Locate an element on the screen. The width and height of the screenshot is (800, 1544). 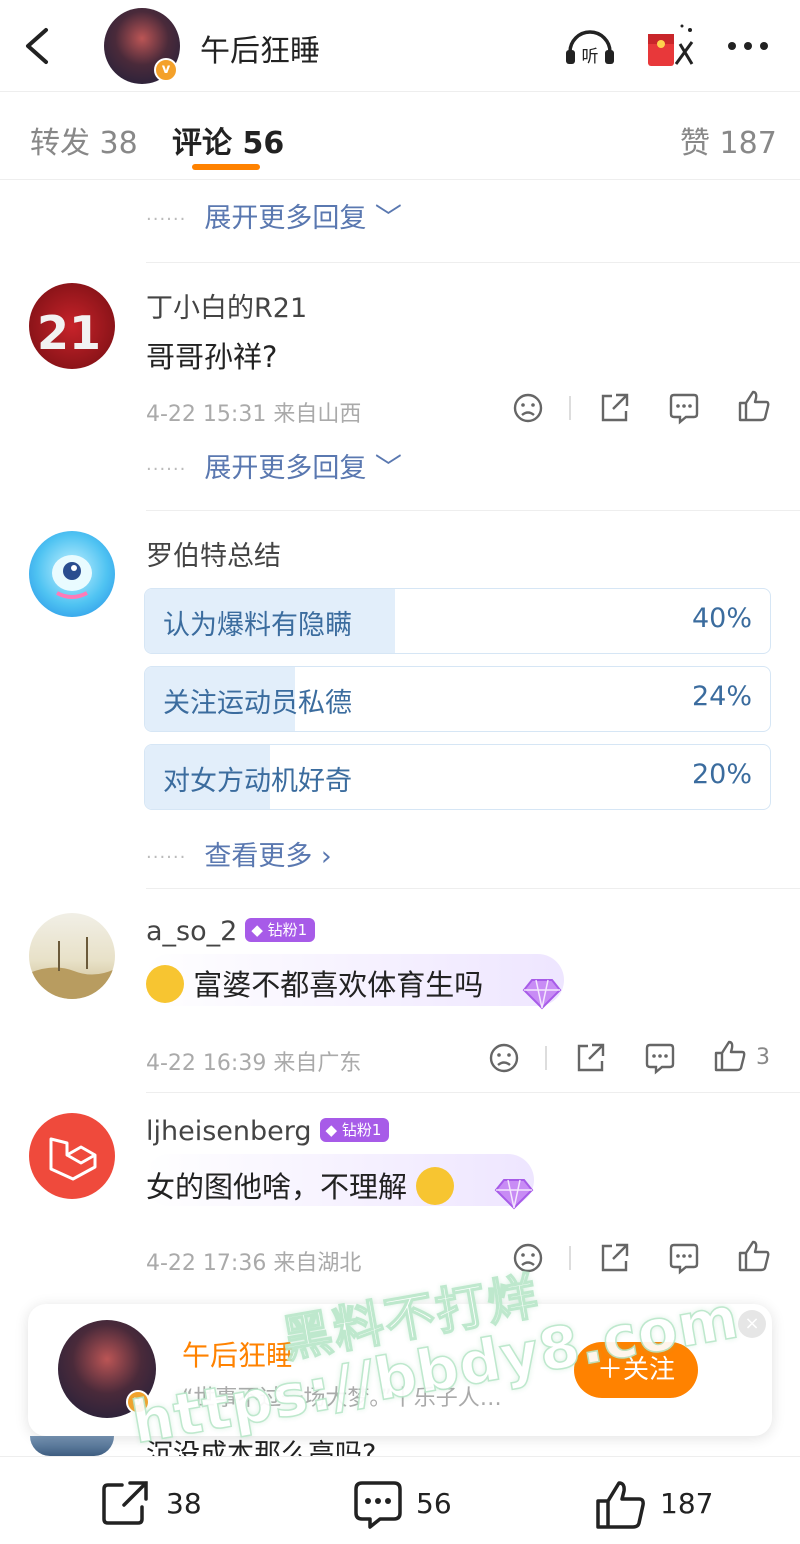
bot-name: 罗伯特总结 is located at coordinates (213, 553).